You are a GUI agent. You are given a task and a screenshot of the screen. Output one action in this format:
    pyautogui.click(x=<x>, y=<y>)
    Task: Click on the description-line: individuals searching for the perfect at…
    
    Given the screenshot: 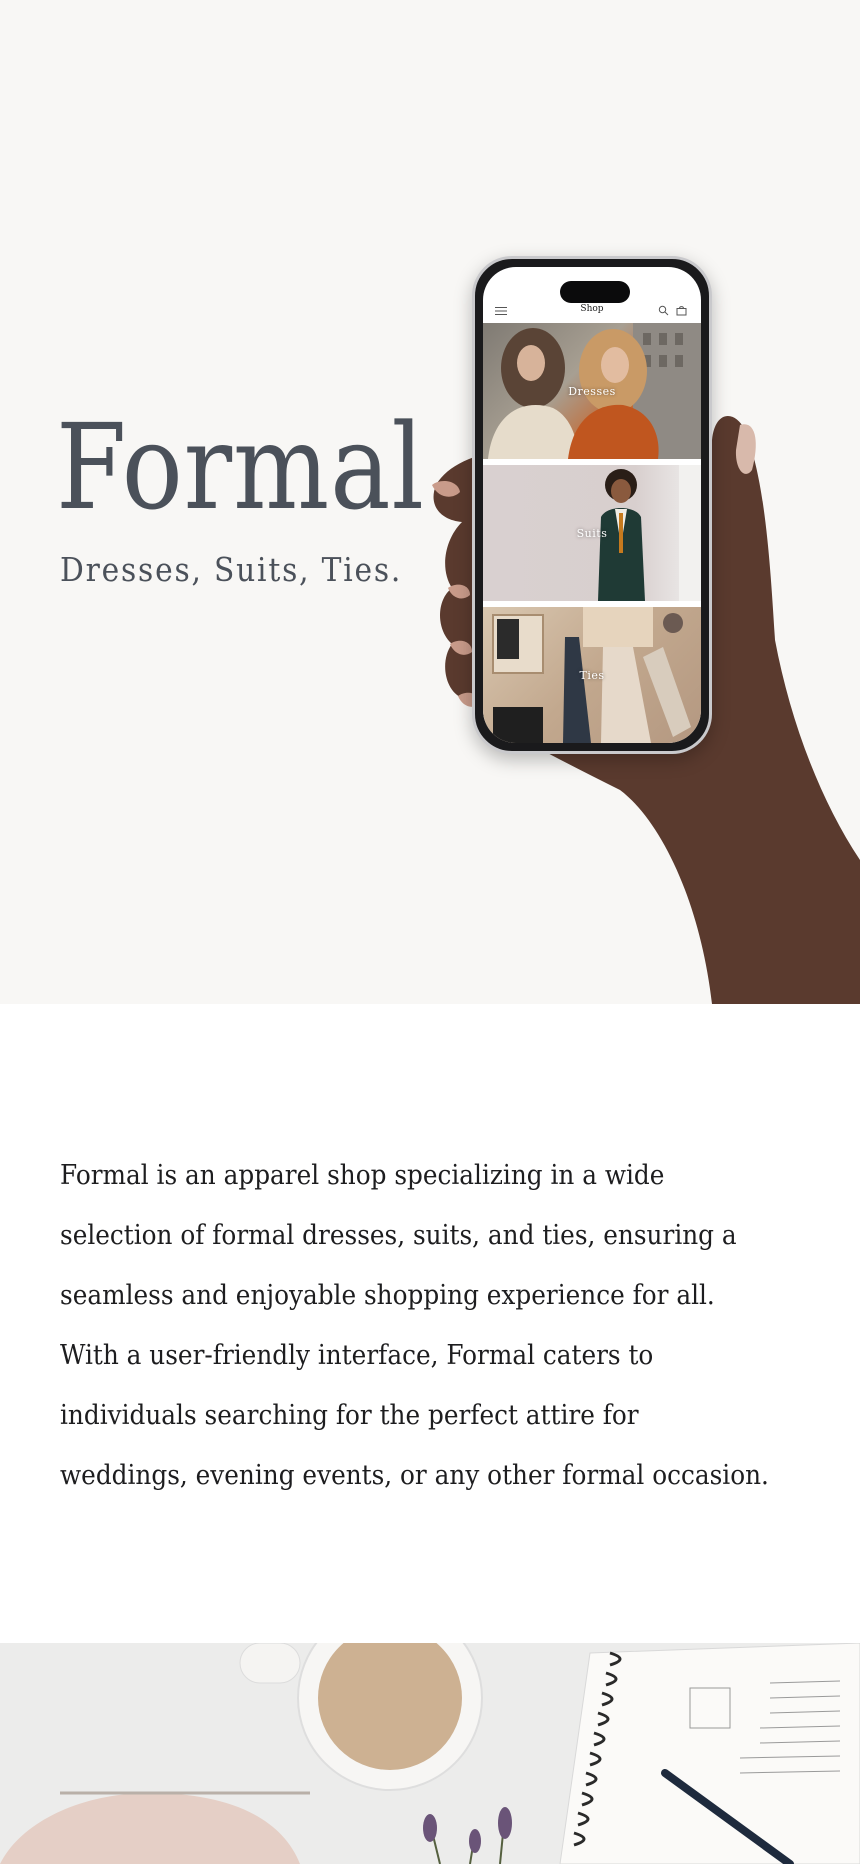 What is the action you would take?
    pyautogui.click(x=349, y=1415)
    